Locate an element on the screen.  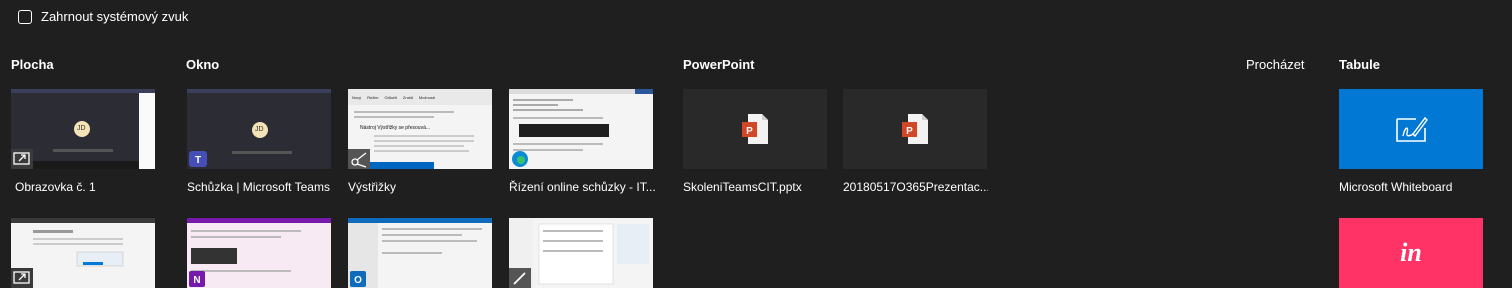
desktop-screen-2-thumbnail is located at coordinates (83, 253).